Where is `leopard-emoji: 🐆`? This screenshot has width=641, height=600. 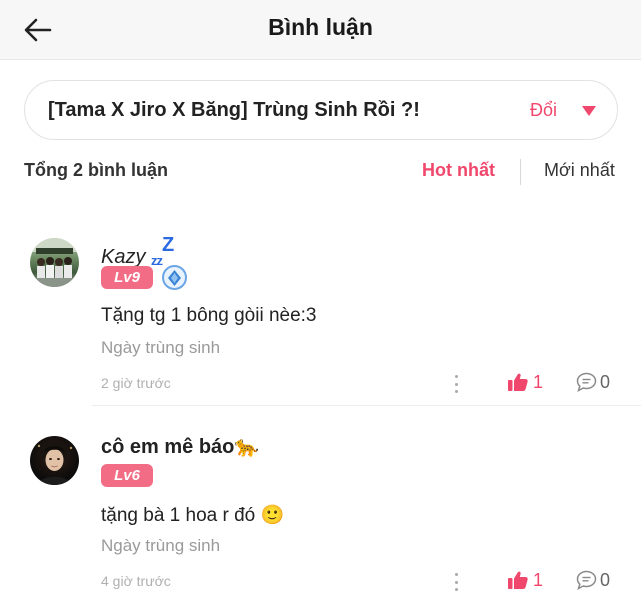 leopard-emoji: 🐆 is located at coordinates (247, 447).